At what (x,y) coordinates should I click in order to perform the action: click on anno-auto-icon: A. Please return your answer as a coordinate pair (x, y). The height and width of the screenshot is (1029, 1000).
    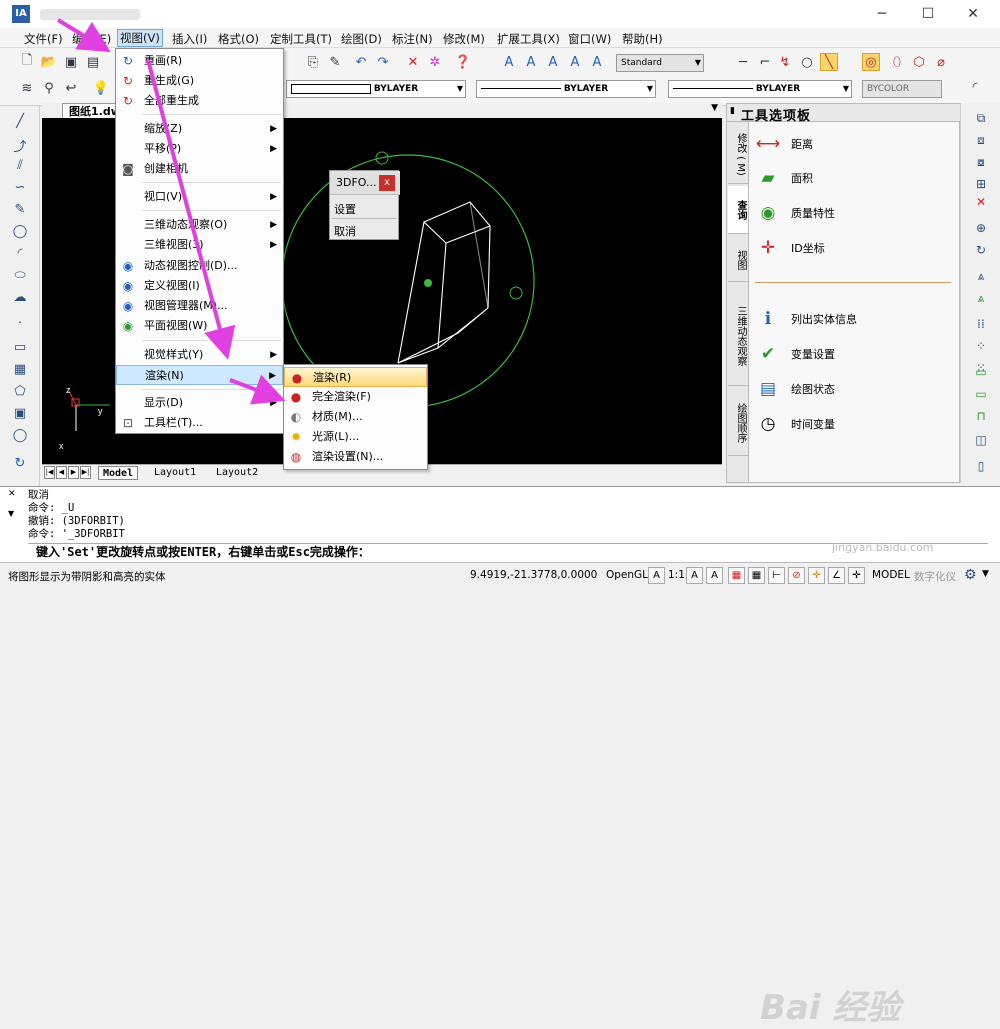
    Looking at the image, I should click on (714, 575).